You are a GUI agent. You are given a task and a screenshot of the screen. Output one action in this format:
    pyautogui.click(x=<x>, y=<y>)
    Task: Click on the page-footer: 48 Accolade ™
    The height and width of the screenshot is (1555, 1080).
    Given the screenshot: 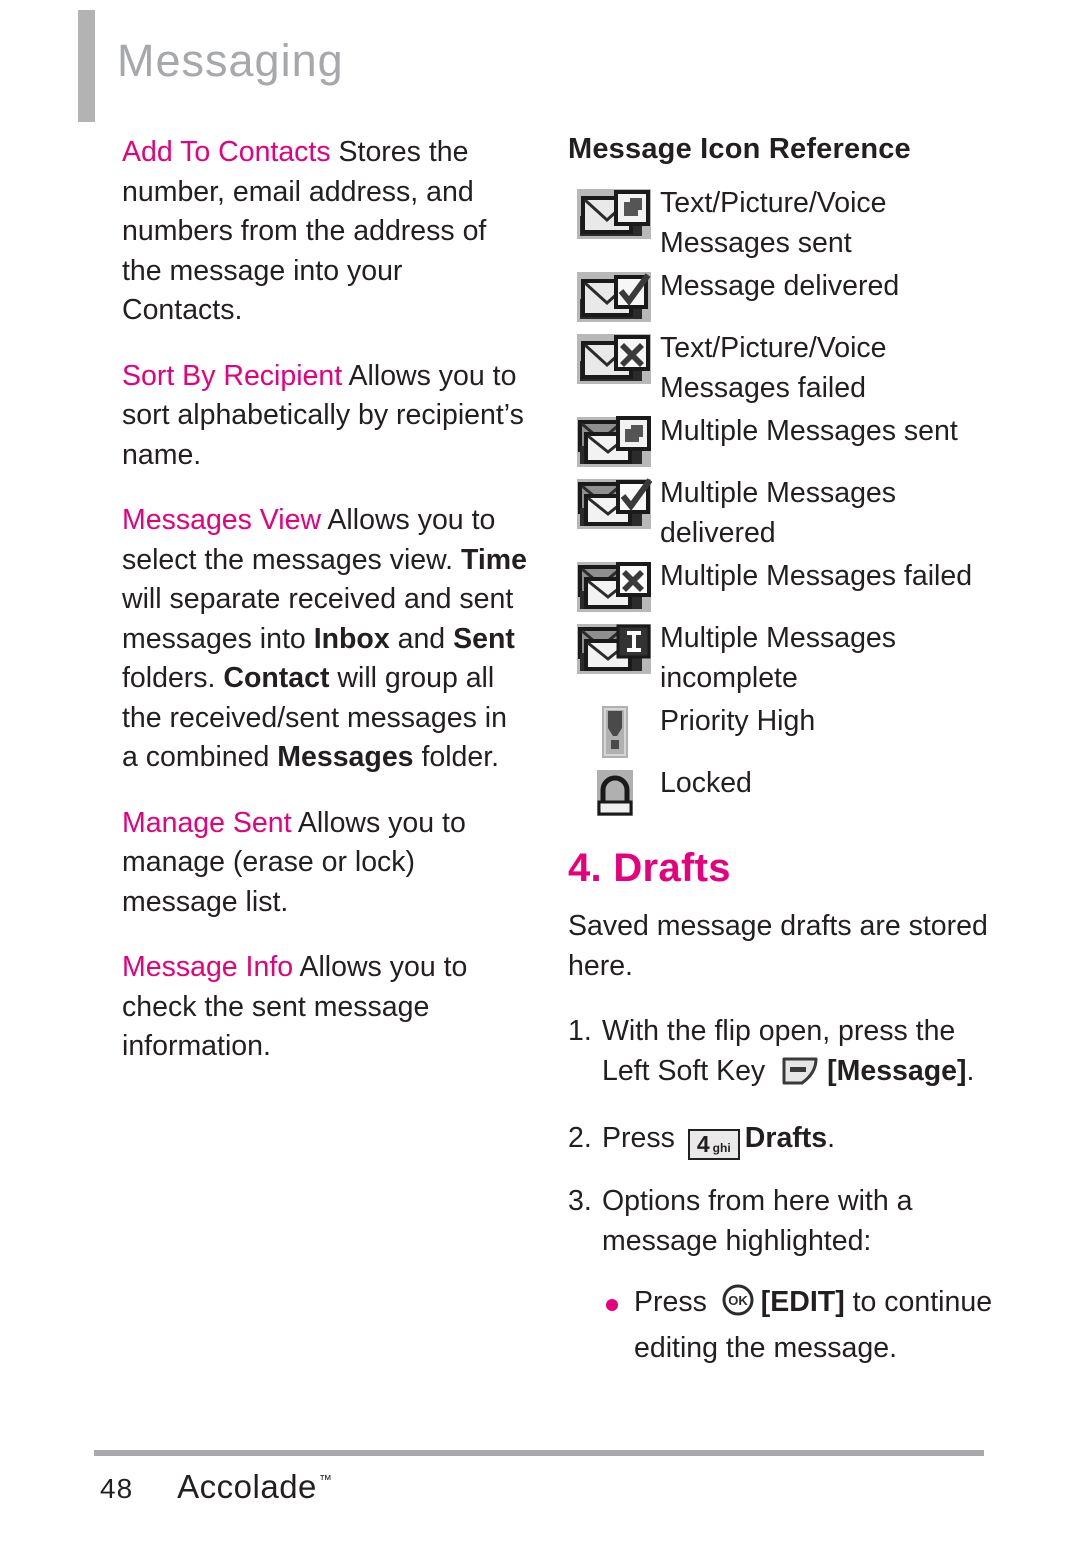 What is the action you would take?
    pyautogui.click(x=216, y=1487)
    